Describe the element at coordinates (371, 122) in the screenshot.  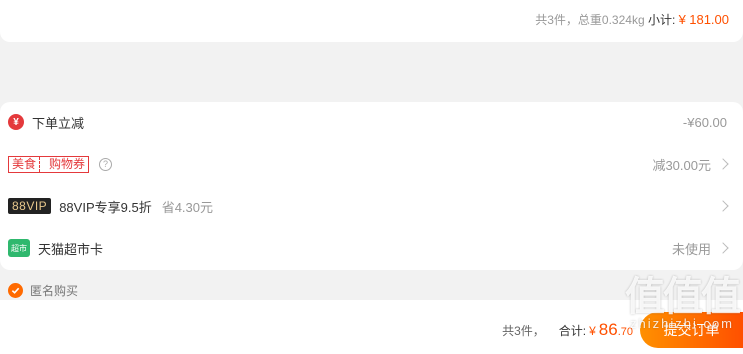
I see `instant-discount-row: ¥ 下单立减 -¥60.00` at that location.